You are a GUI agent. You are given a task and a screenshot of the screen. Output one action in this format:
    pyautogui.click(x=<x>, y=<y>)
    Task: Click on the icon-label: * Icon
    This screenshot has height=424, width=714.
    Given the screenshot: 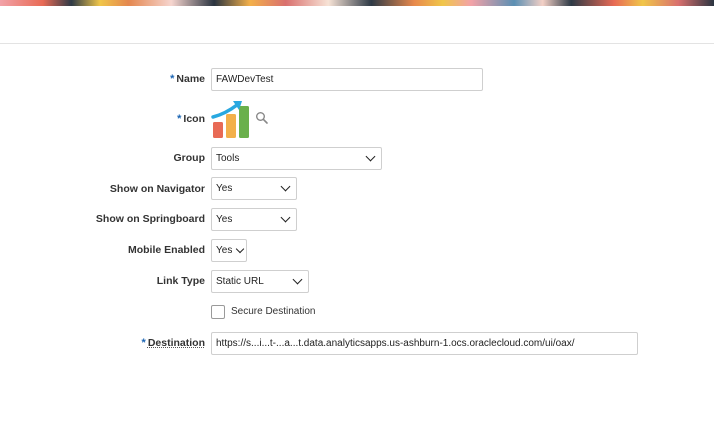 What is the action you would take?
    pyautogui.click(x=191, y=119)
    